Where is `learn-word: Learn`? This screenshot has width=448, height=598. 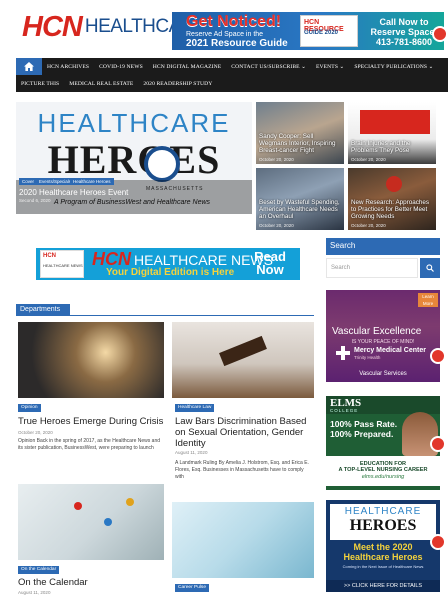 learn-word: Learn is located at coordinates (428, 296).